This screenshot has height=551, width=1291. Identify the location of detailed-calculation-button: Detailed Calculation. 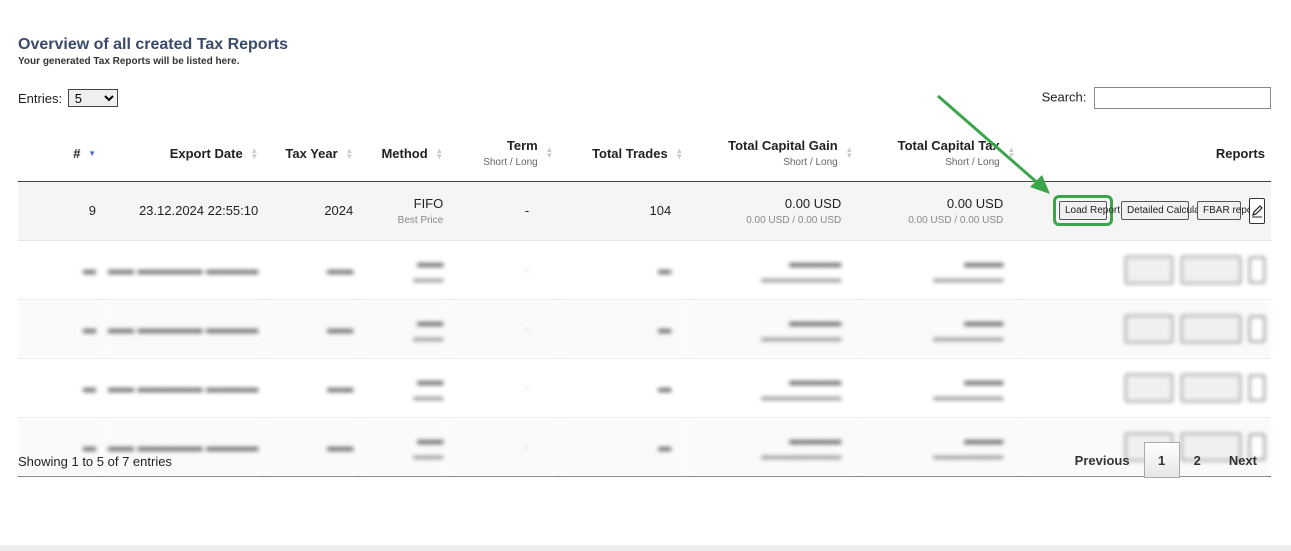
(1168, 210).